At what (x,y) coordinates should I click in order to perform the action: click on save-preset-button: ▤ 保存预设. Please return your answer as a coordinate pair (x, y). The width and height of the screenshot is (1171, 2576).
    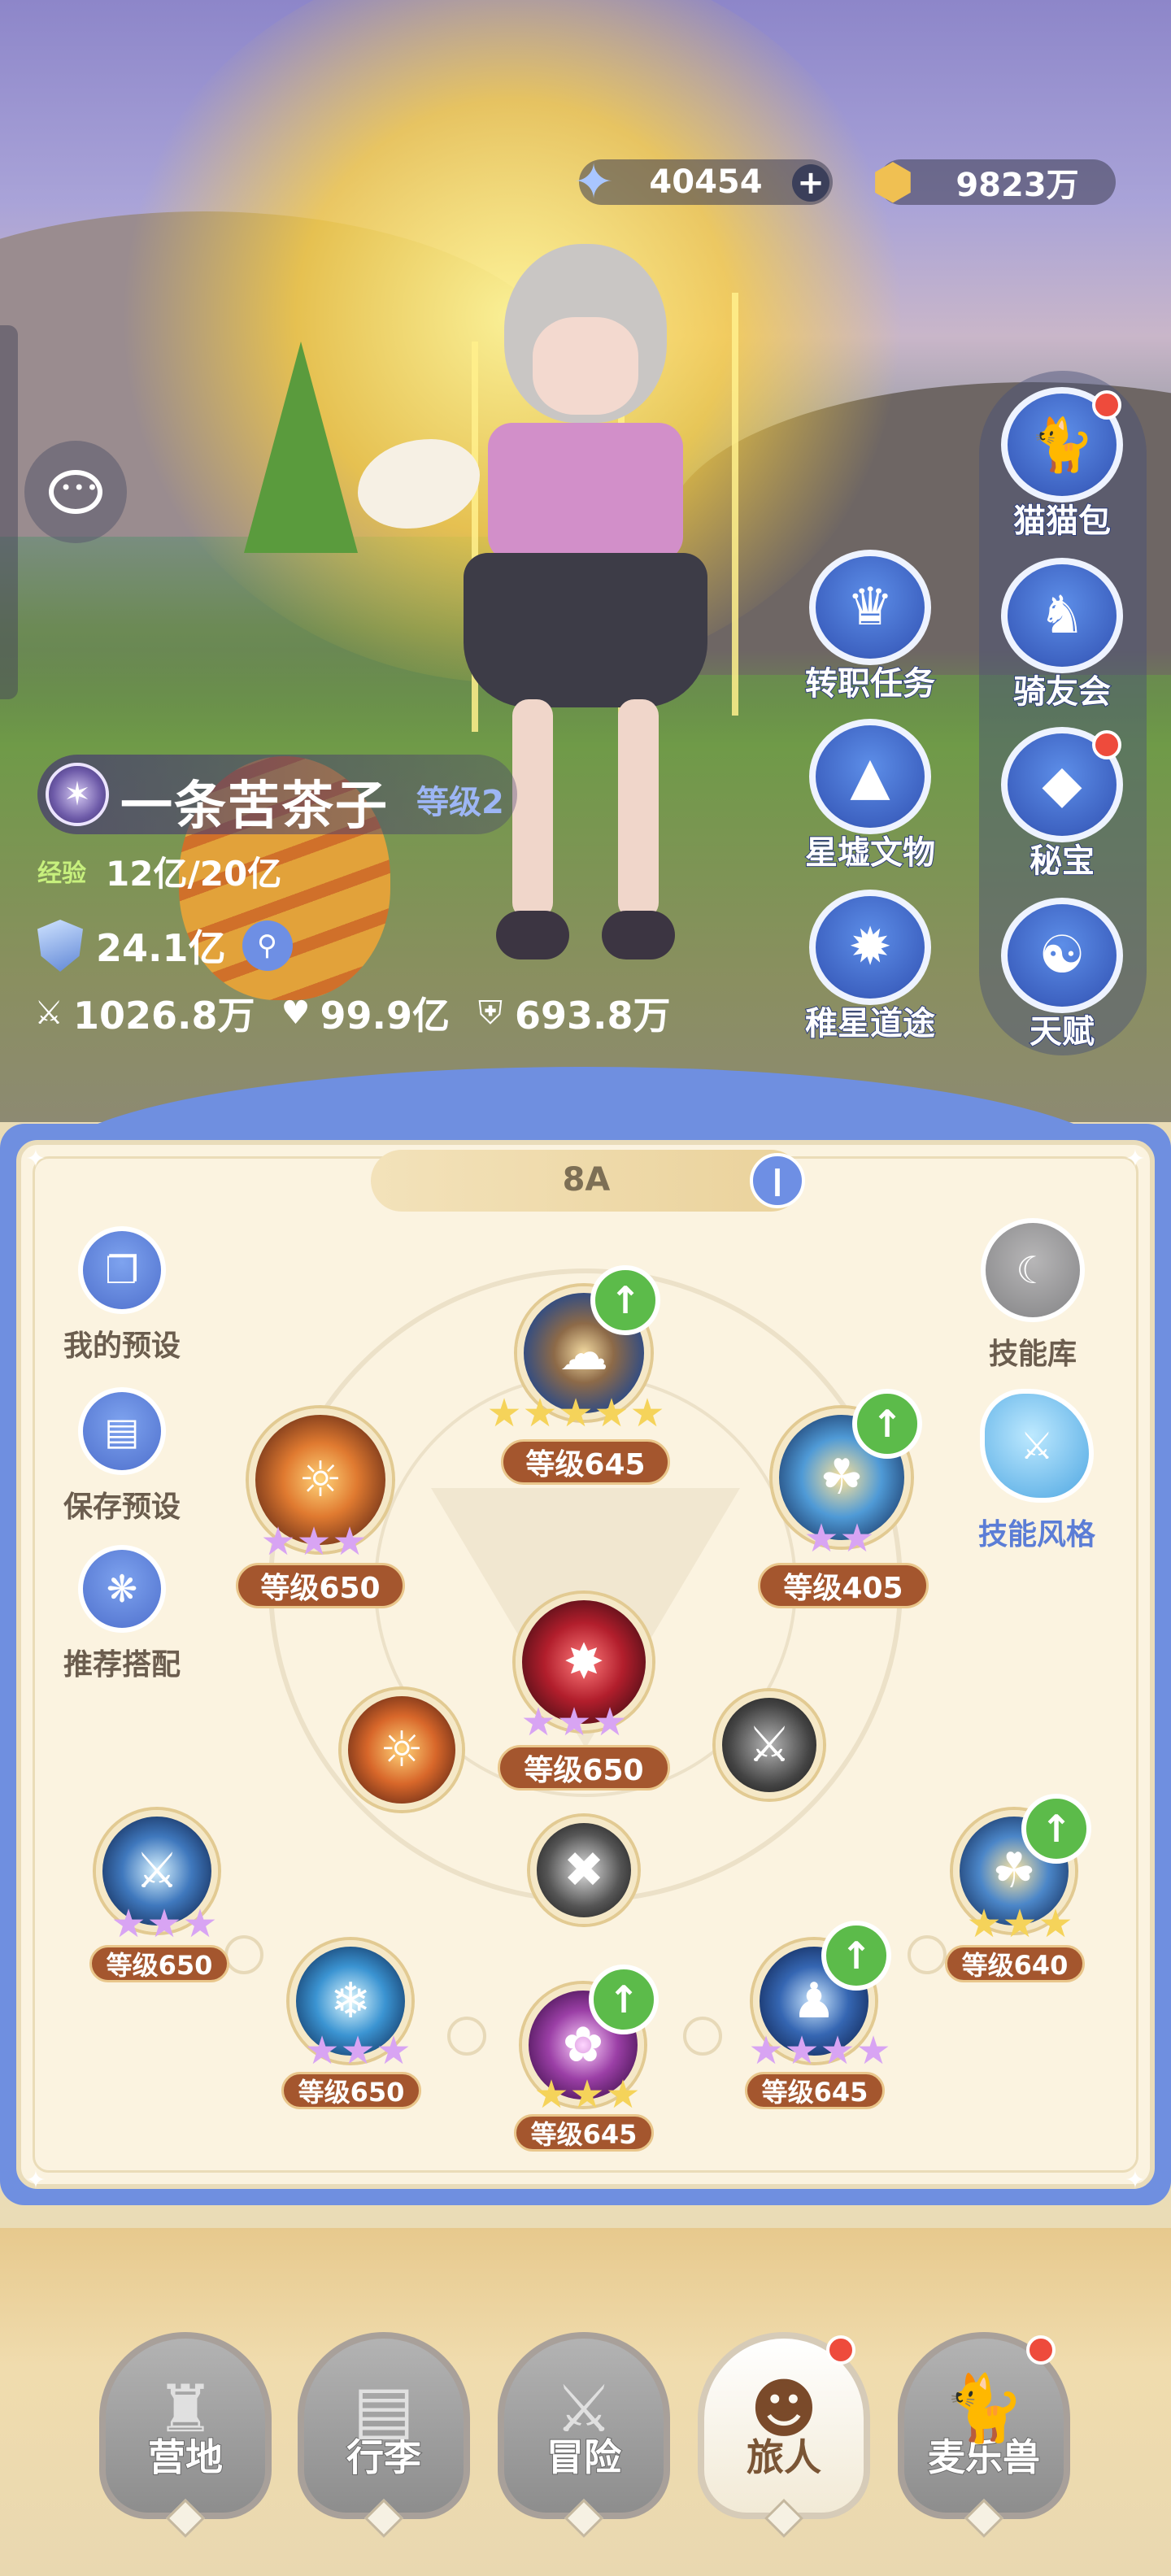
    Looking at the image, I should click on (122, 1456).